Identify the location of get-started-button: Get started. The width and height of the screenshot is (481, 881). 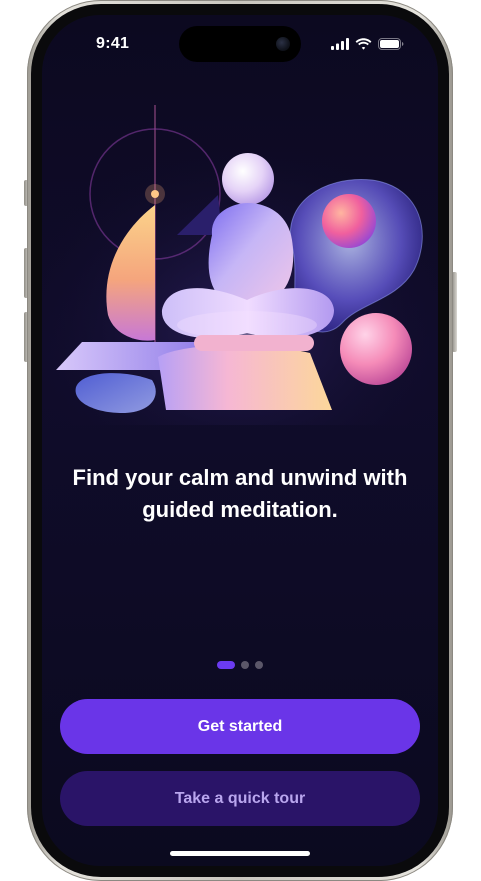
(240, 726).